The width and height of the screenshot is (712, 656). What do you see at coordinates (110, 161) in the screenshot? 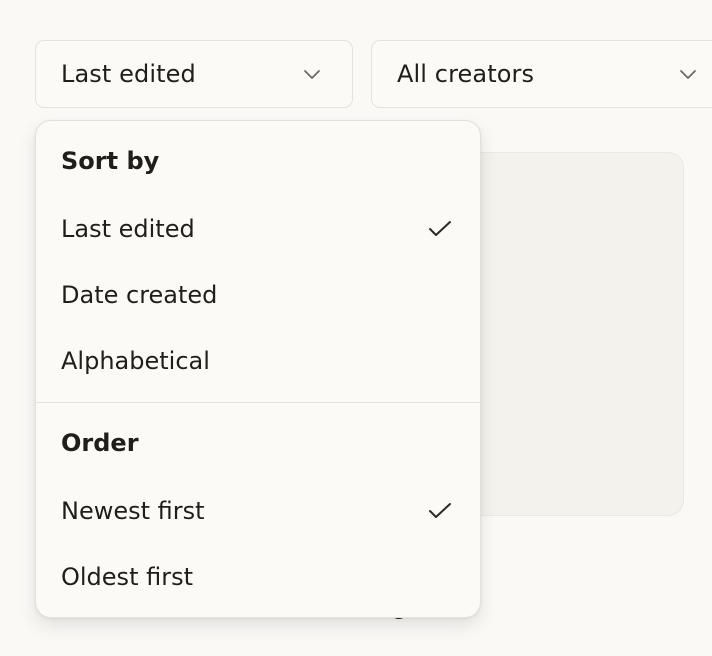
I see `sort-by-heading: Sort by` at bounding box center [110, 161].